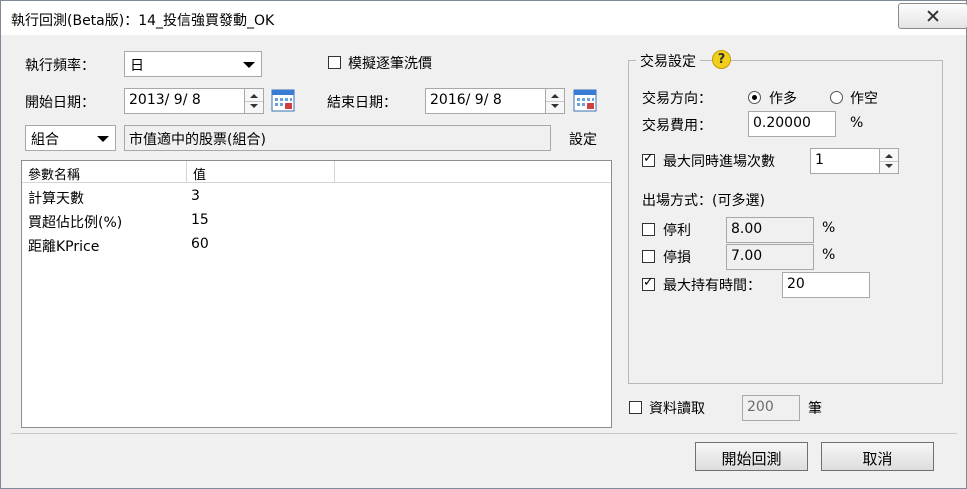 The image size is (967, 489). Describe the element at coordinates (334, 62) in the screenshot. I see `simulate-checkbox` at that location.